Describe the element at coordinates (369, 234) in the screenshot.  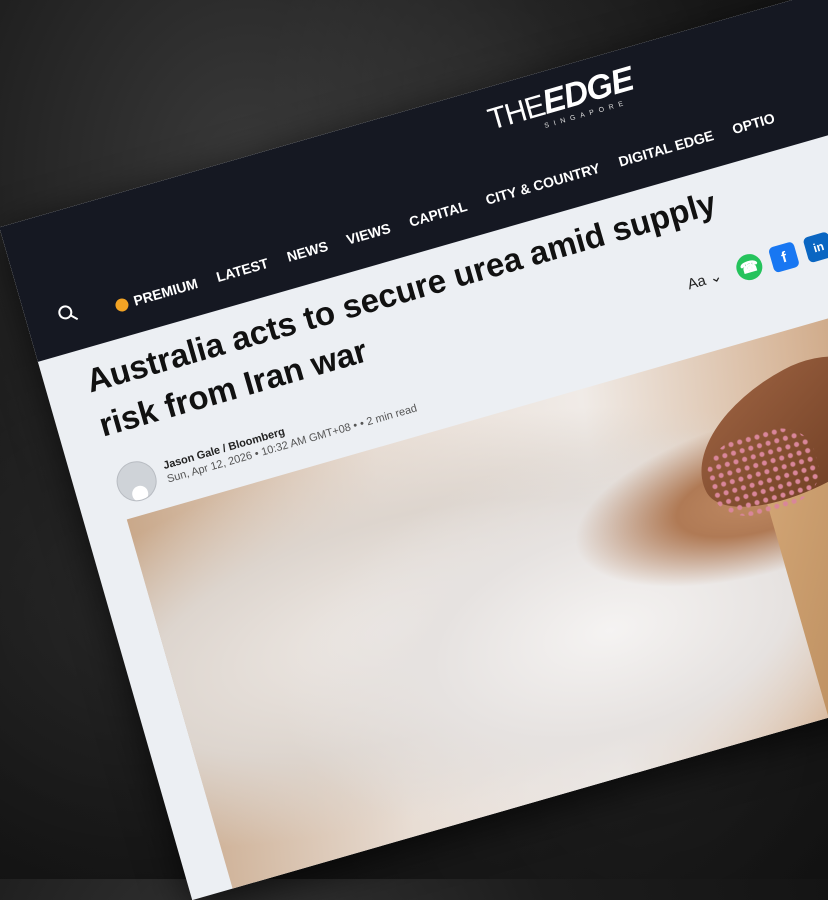
I see `nav-item-views: VIEWS` at that location.